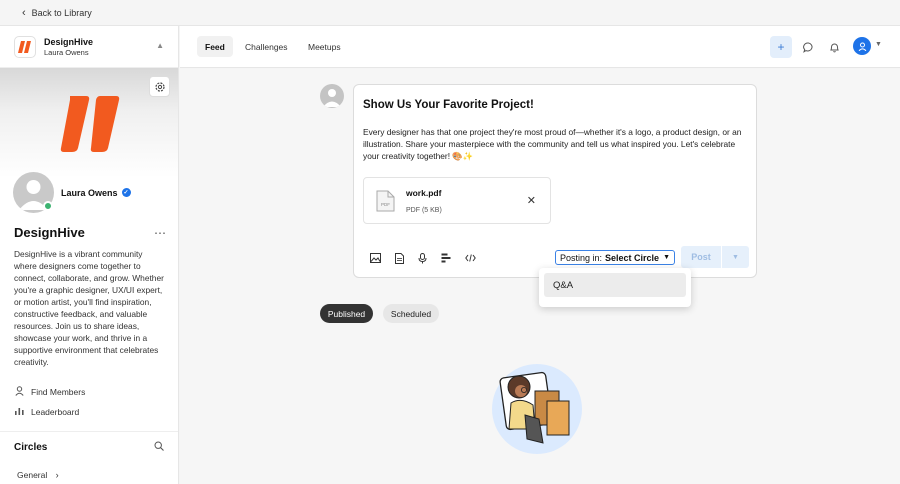 The width and height of the screenshot is (900, 484). I want to click on pdf-file-icon: PDF, so click(385, 201).